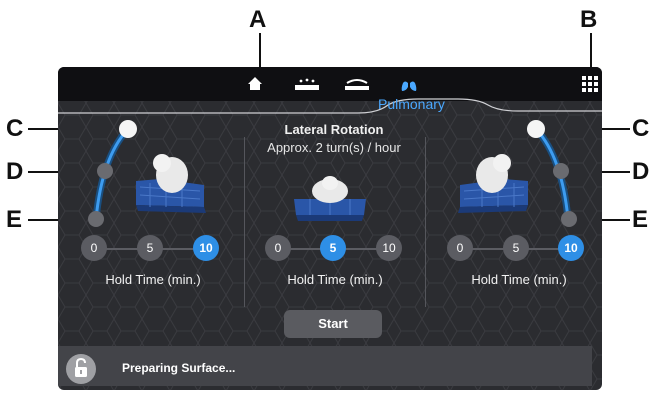  I want to click on patient-tilt-right-illustration, so click(493, 183).